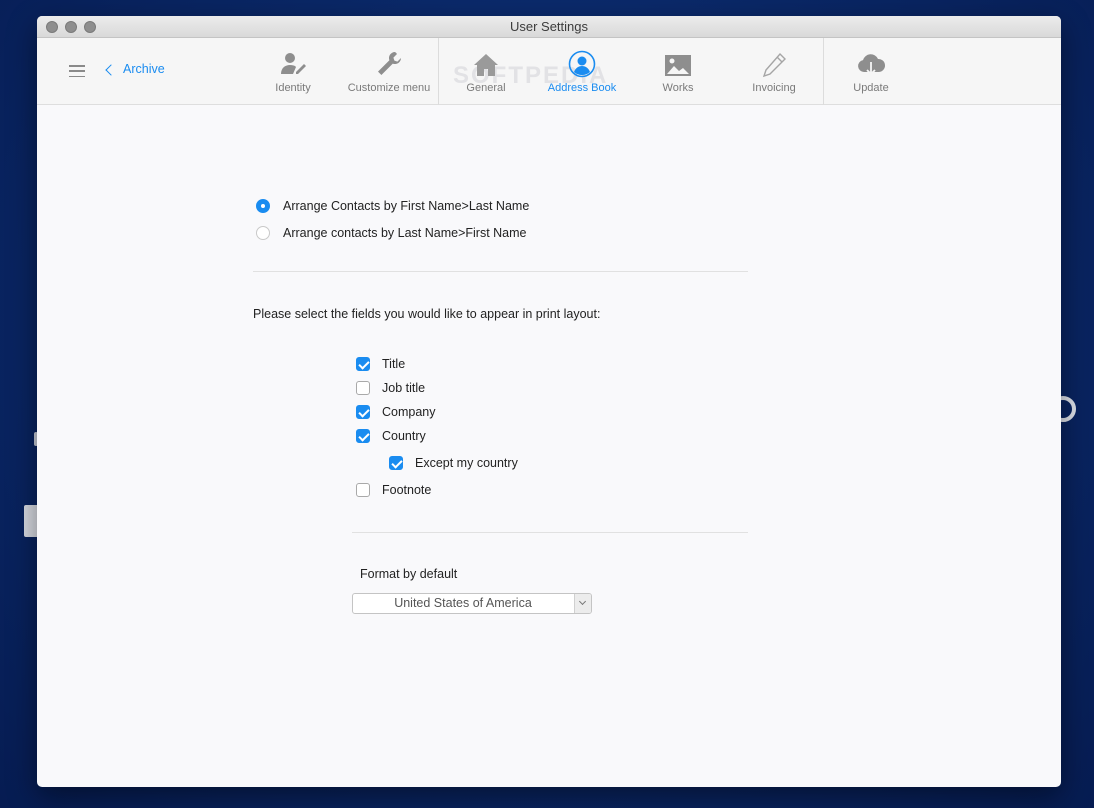 This screenshot has height=808, width=1094. I want to click on address-book-icon, so click(582, 58).